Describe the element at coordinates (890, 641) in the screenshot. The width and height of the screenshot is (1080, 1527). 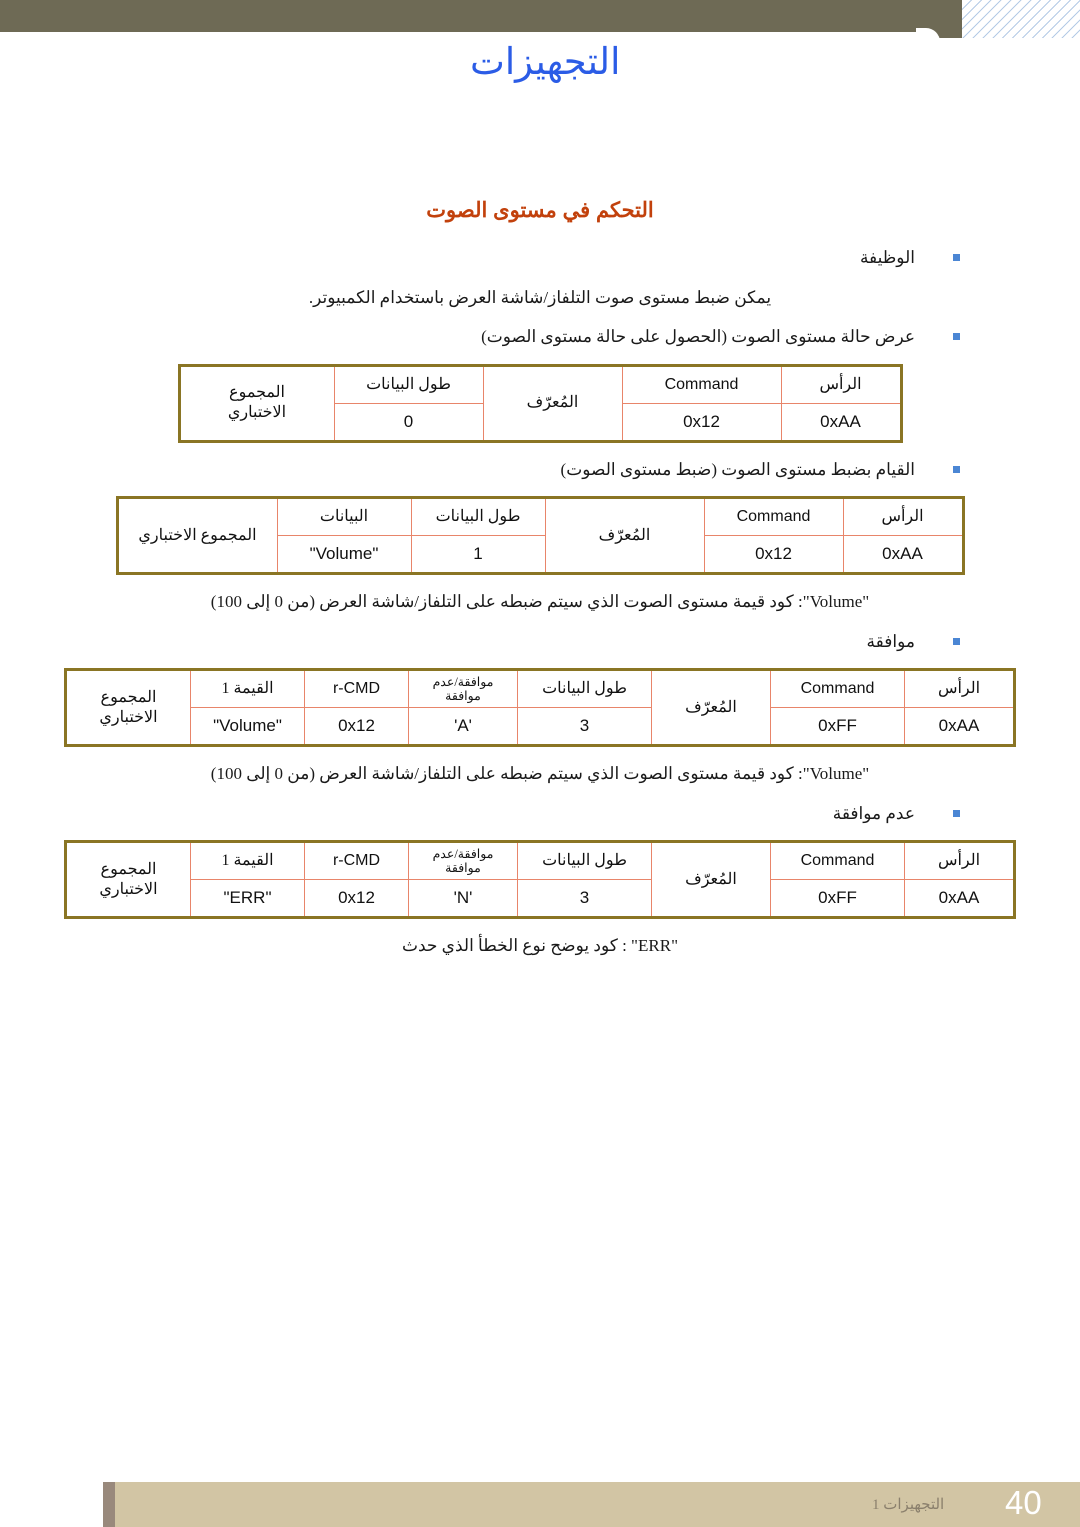
I see `bullet-label-ack: موافقة` at that location.